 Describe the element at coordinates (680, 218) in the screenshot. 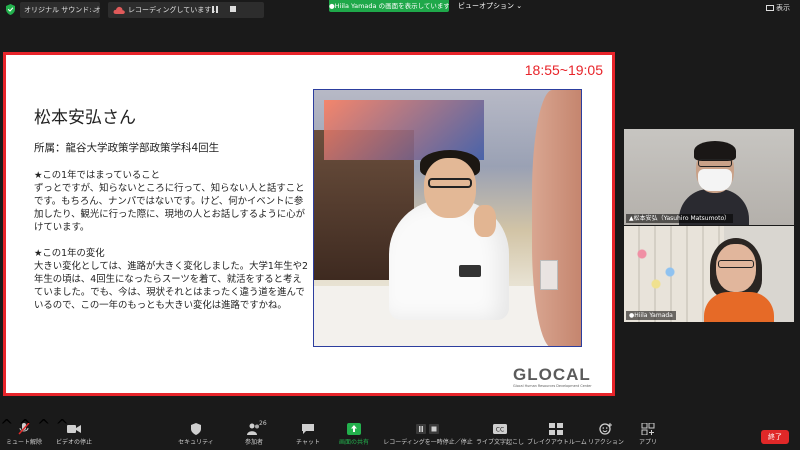

I see `participant-name: ▲松本安弘（Yasuhiro Matsumoto）` at that location.